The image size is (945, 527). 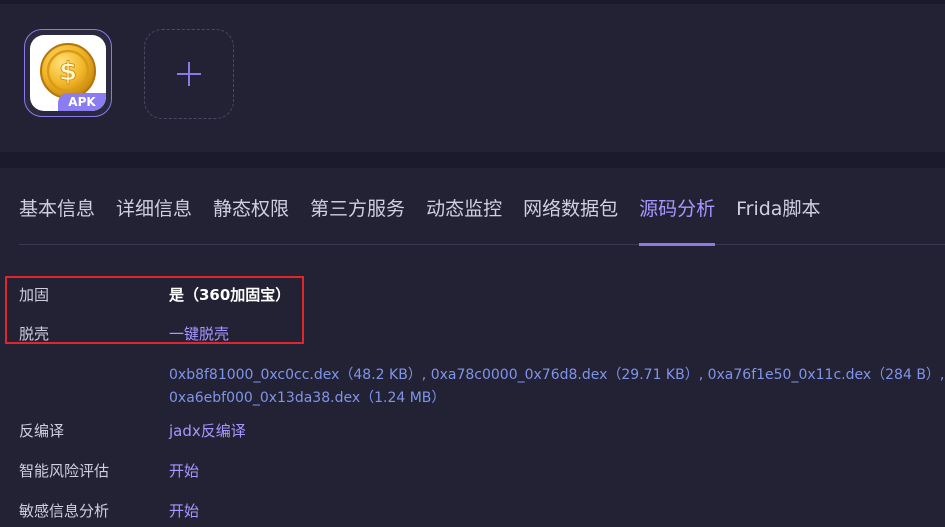 What do you see at coordinates (778, 206) in the screenshot?
I see `tab-frida-script: Frida脚本` at bounding box center [778, 206].